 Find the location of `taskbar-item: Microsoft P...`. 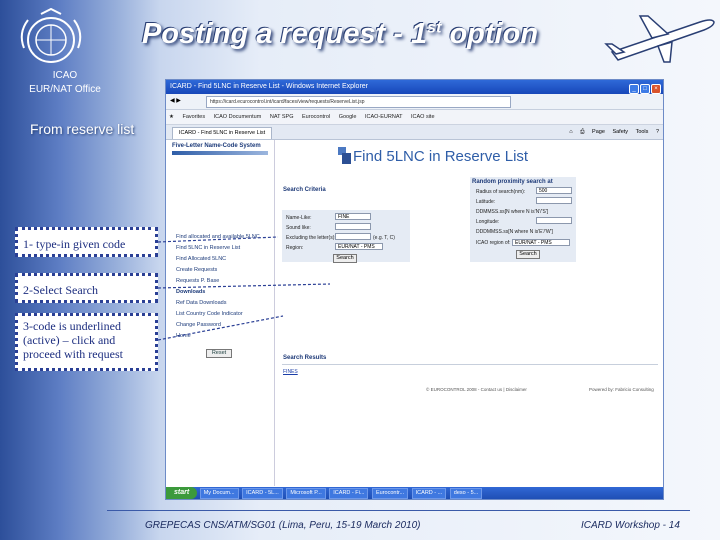

taskbar-item: Microsoft P... is located at coordinates (306, 493).